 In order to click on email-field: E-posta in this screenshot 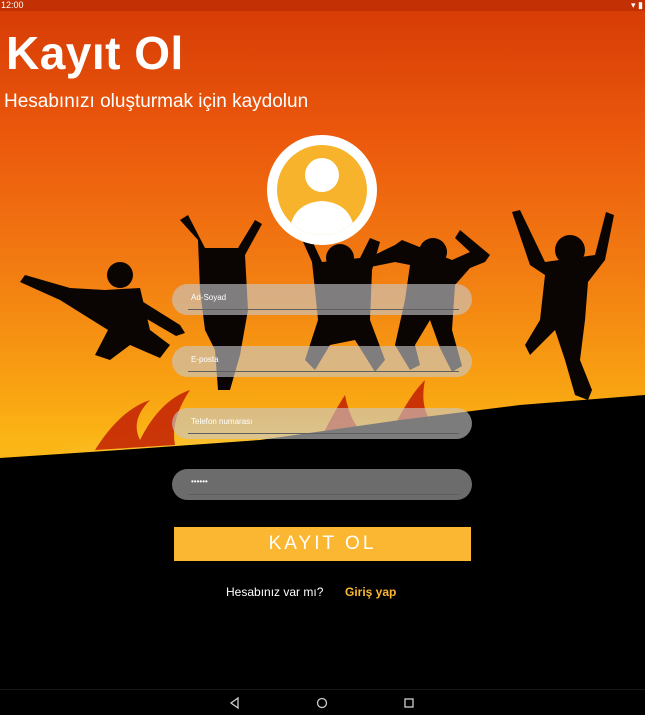, I will do `click(322, 361)`.